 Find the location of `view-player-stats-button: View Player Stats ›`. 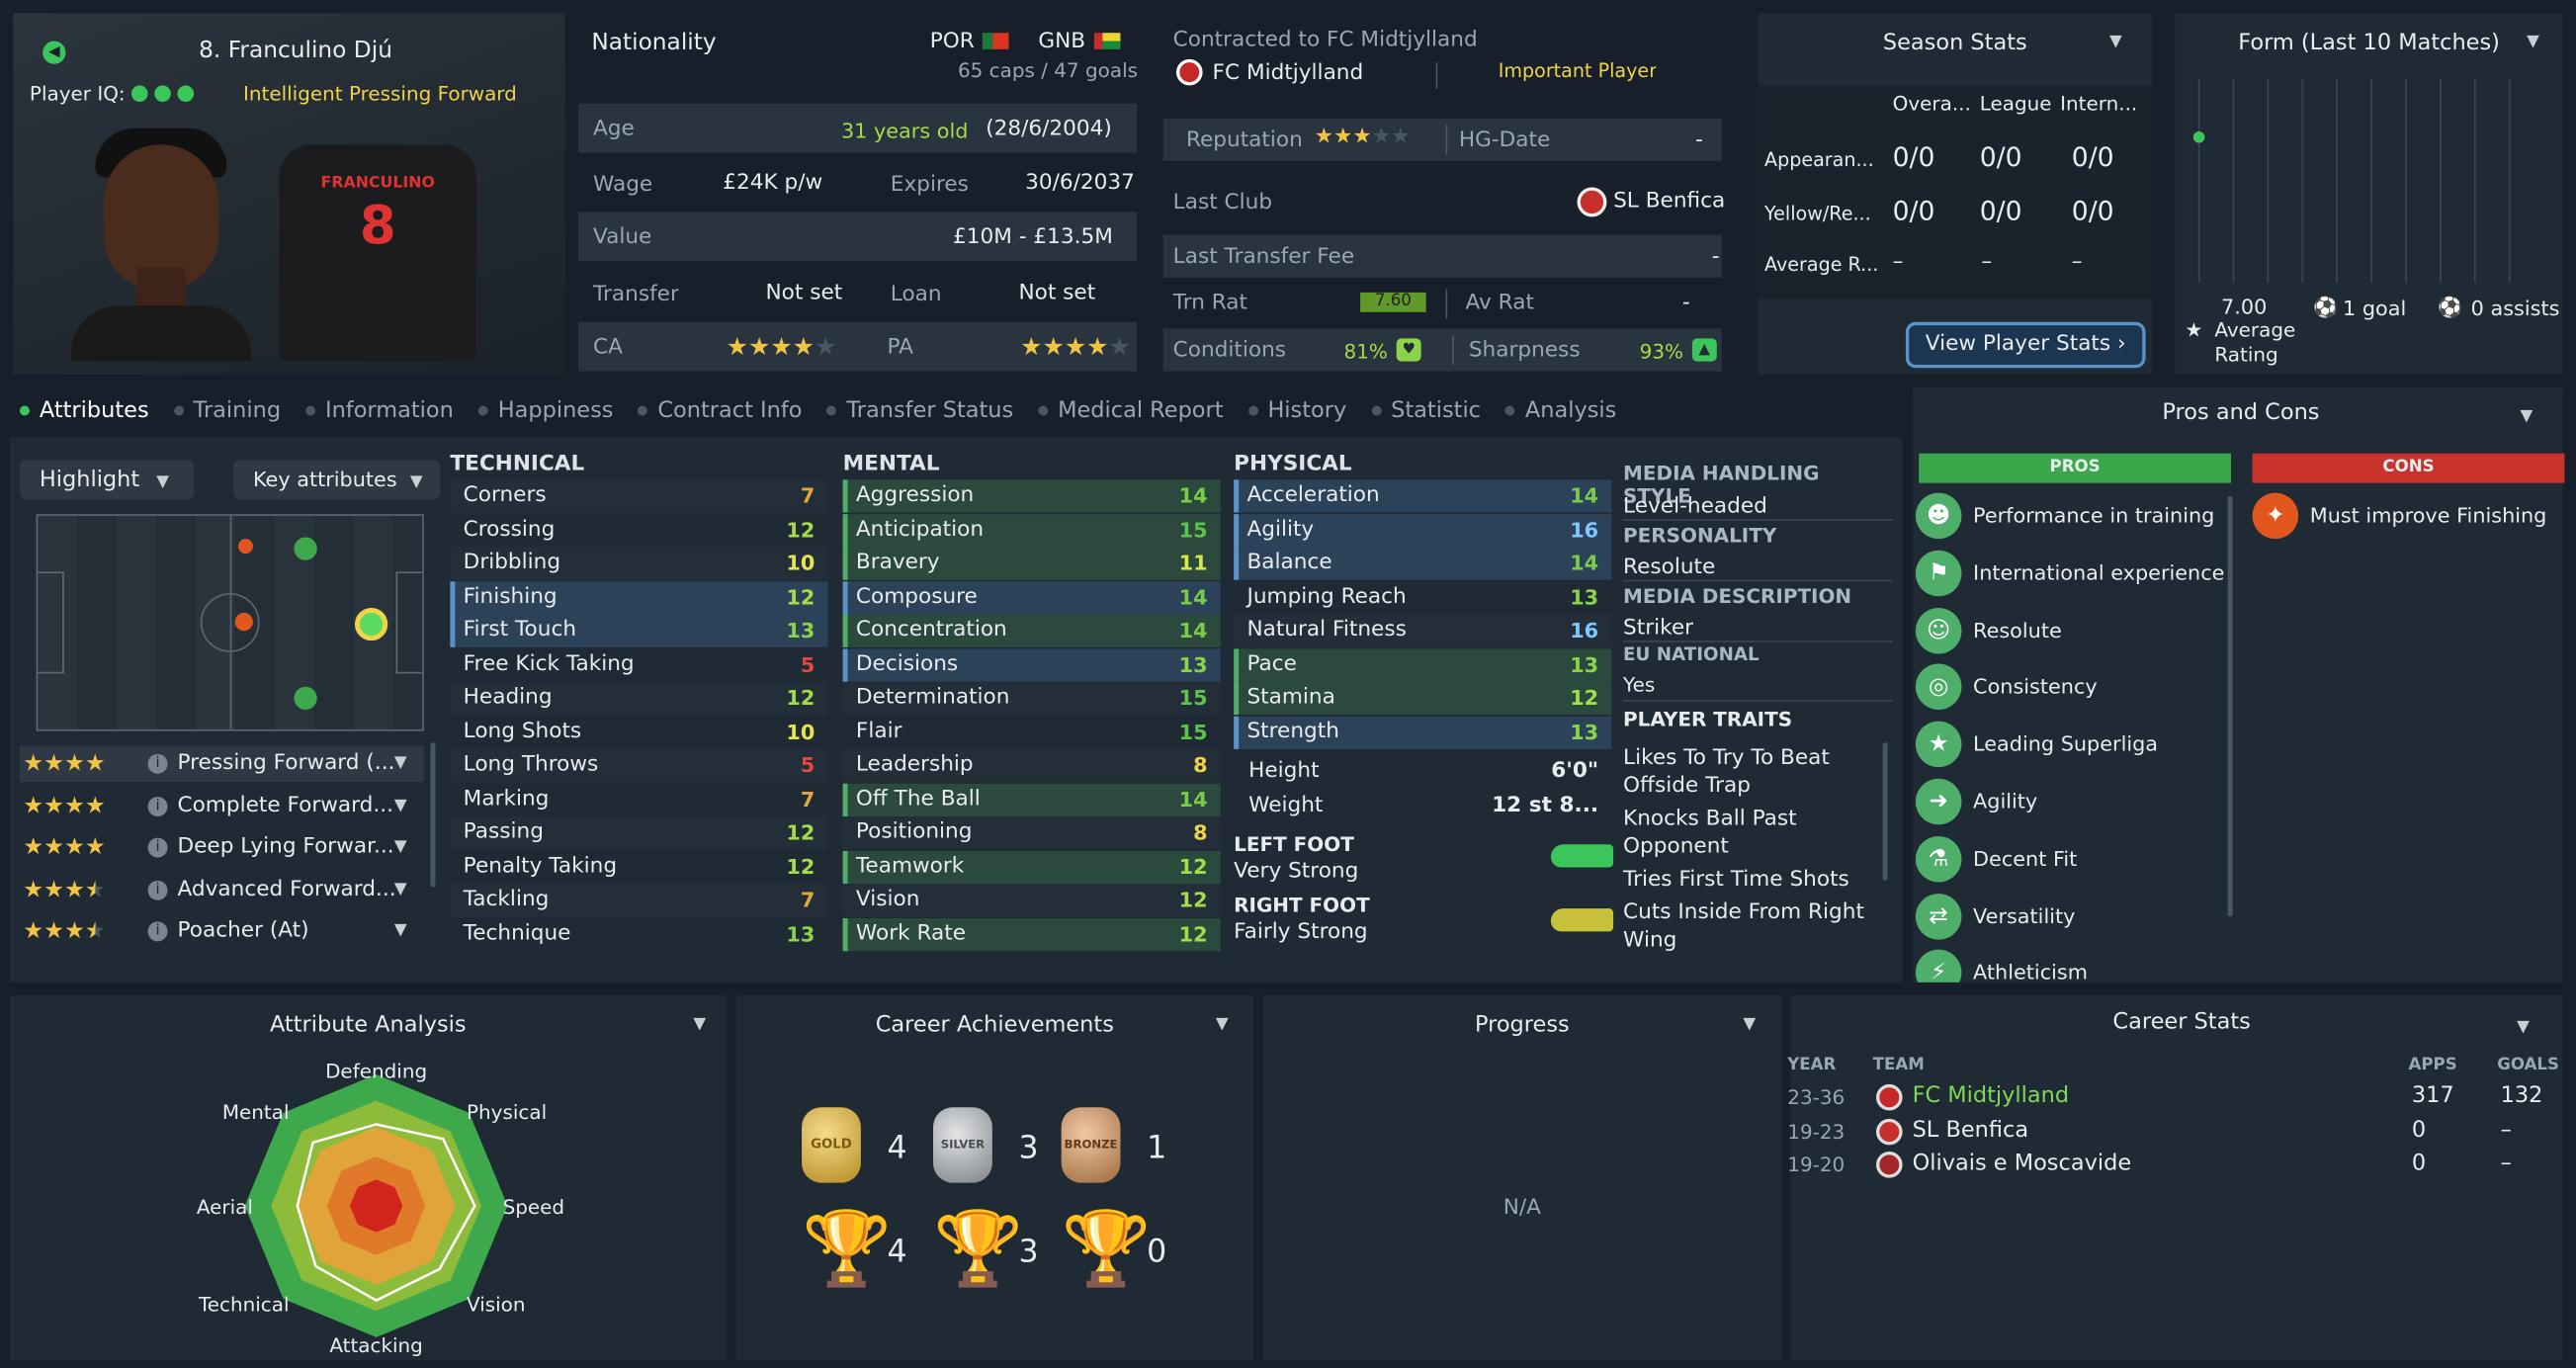

view-player-stats-button: View Player Stats › is located at coordinates (2025, 345).